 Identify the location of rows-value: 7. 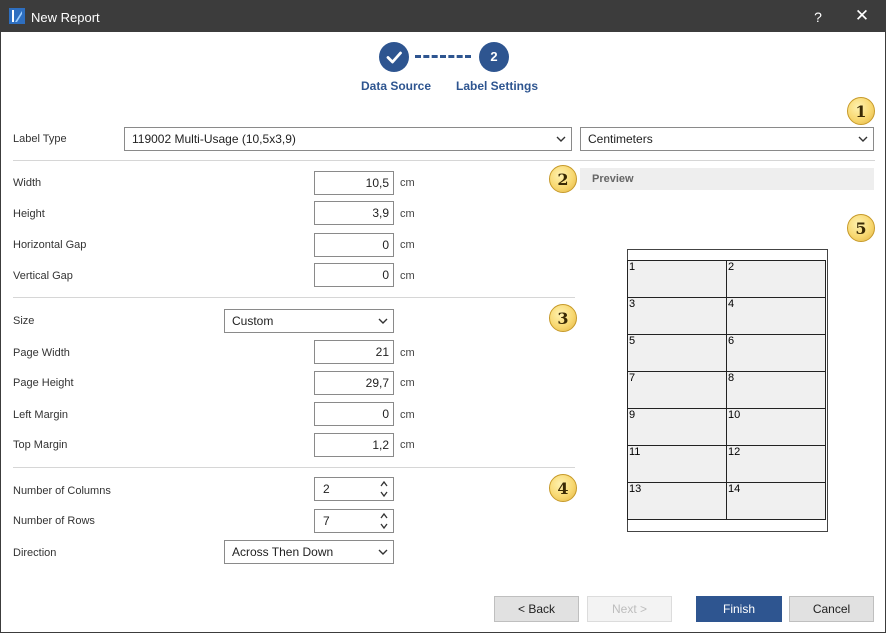
(326, 521).